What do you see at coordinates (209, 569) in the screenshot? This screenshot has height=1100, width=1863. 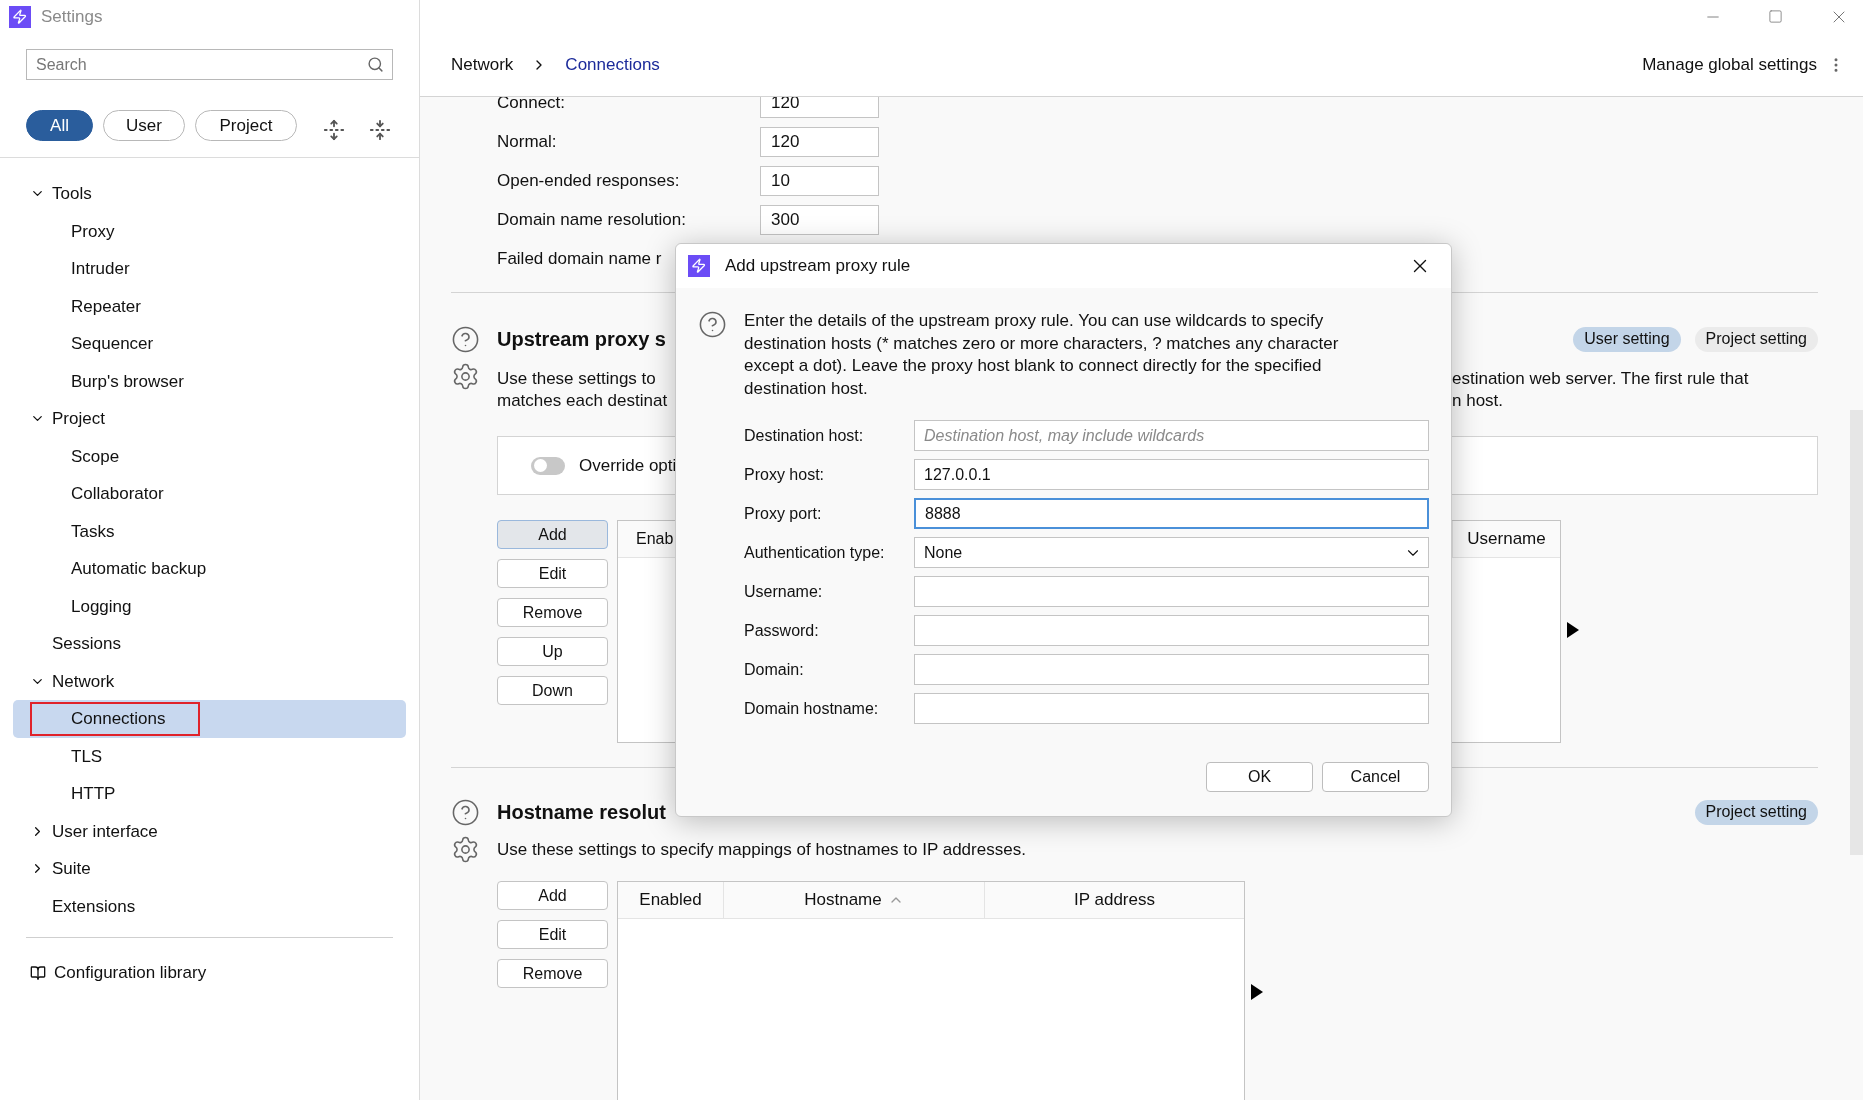 I see `tree-item: Automatic backup` at bounding box center [209, 569].